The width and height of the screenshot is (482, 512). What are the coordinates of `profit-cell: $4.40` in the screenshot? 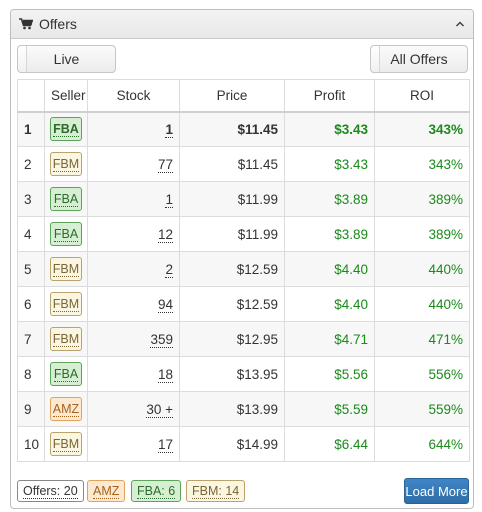 It's located at (329, 304).